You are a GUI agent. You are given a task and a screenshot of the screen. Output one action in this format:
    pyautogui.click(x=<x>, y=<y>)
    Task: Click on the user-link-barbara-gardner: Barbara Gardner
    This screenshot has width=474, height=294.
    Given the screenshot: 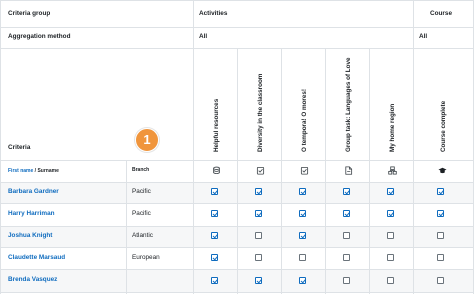 What is the action you would take?
    pyautogui.click(x=33, y=191)
    